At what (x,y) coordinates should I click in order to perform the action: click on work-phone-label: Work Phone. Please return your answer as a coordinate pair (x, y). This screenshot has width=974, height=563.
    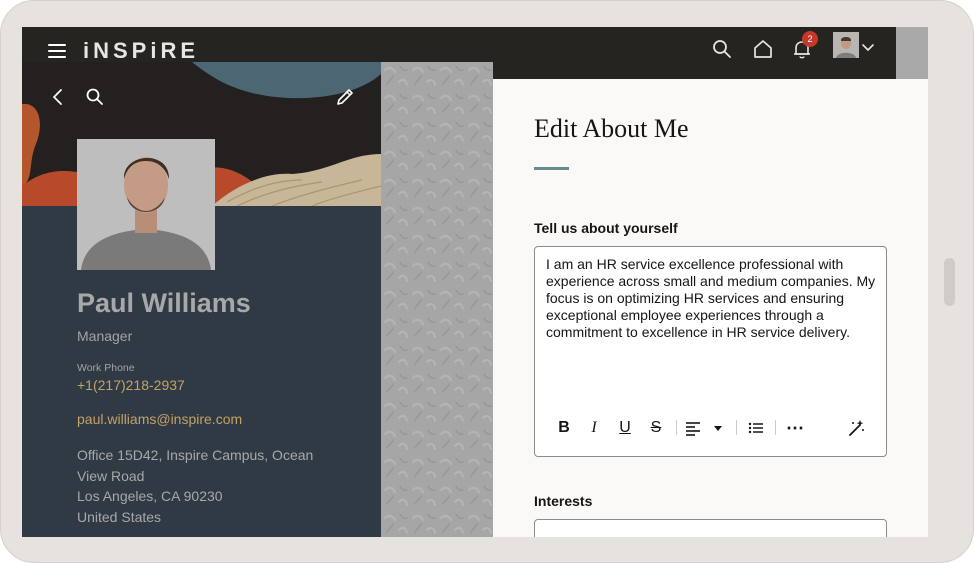
    Looking at the image, I should click on (106, 368).